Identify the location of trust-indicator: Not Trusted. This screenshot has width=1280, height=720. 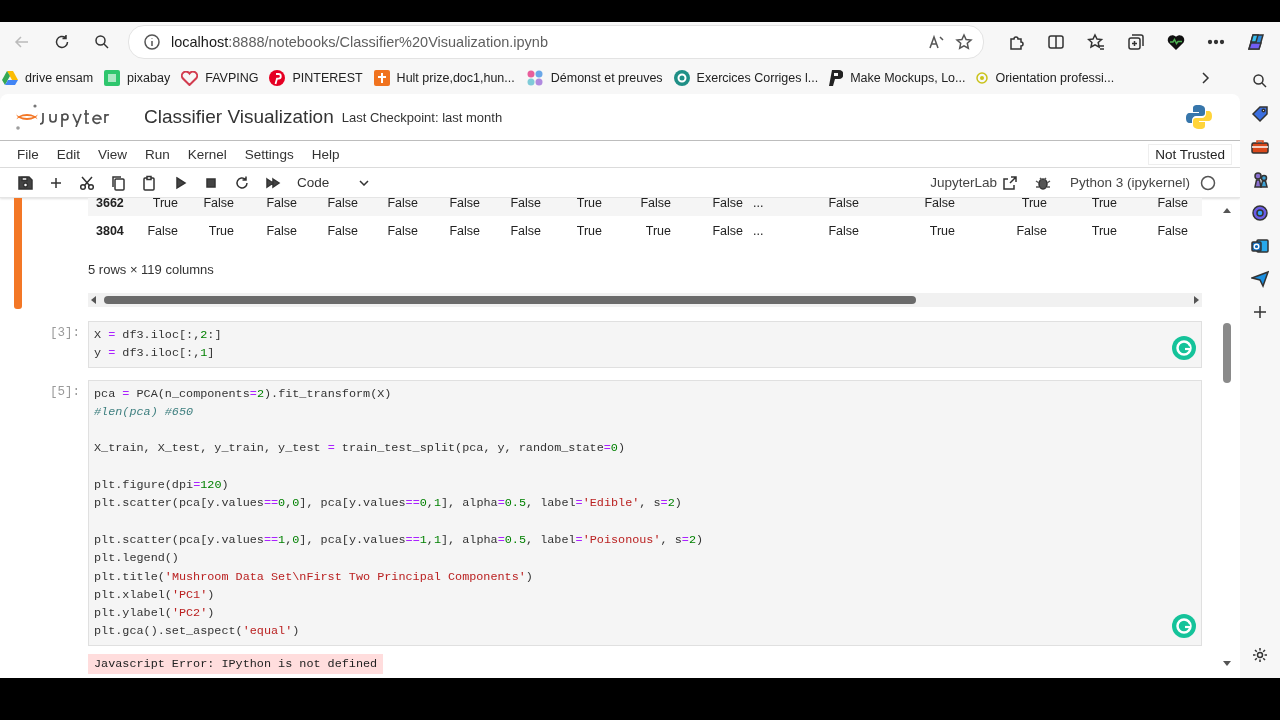
(1190, 154).